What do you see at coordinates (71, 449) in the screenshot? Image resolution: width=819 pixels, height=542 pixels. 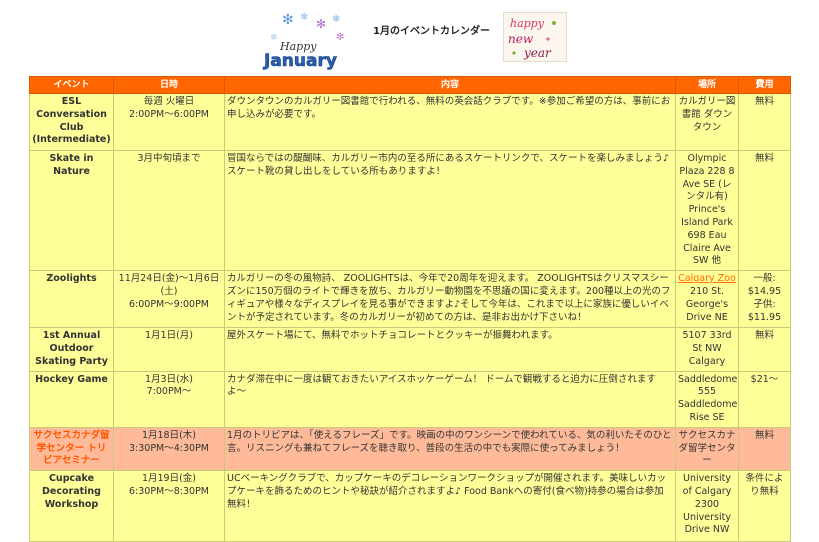 I see `event-name: サクセスカナダ留学センター トリビアセミナー` at bounding box center [71, 449].